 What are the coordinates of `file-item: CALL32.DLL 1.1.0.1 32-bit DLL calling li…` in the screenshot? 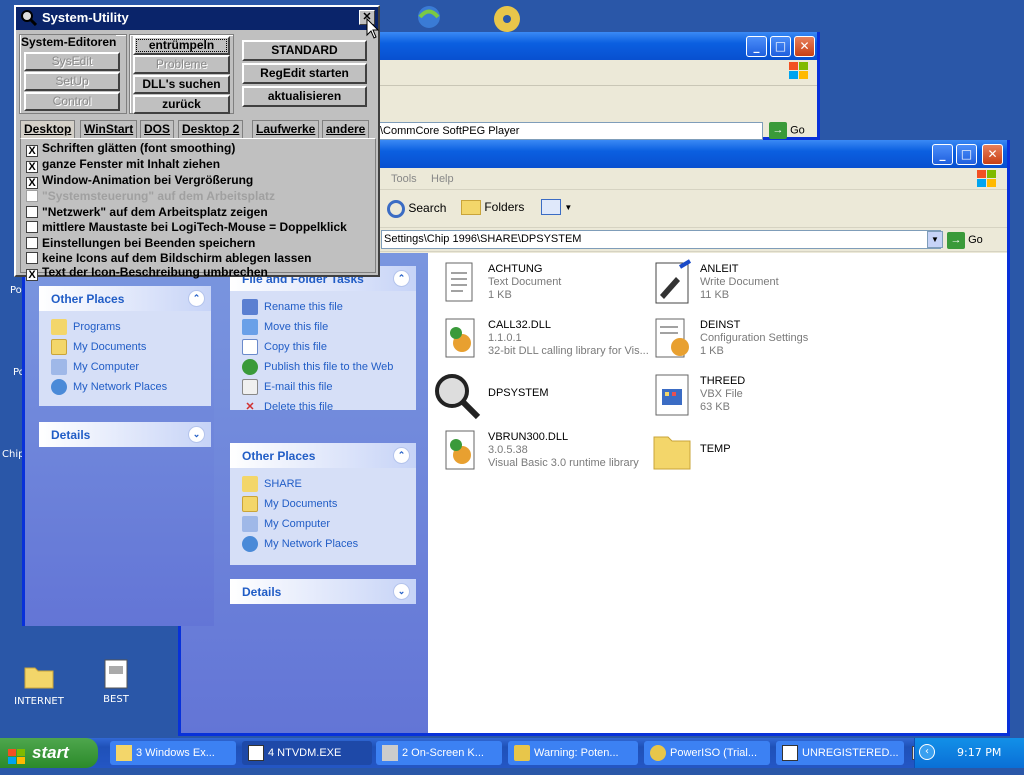 It's located at (543, 341).